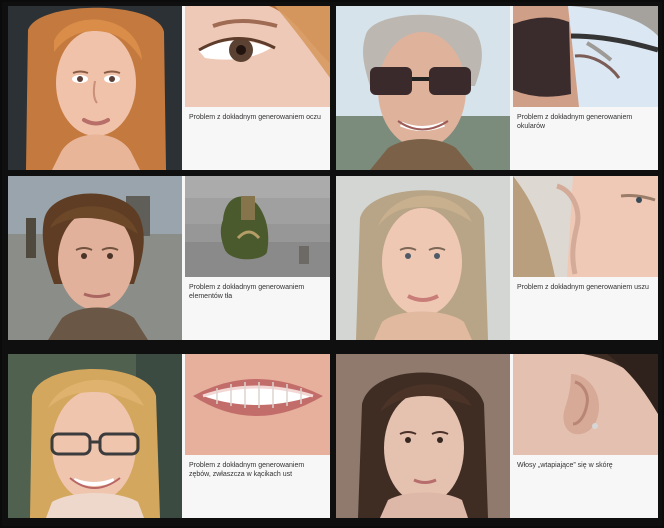 This screenshot has height=528, width=664. What do you see at coordinates (95, 88) in the screenshot?
I see `portrait-woman-red-hair` at bounding box center [95, 88].